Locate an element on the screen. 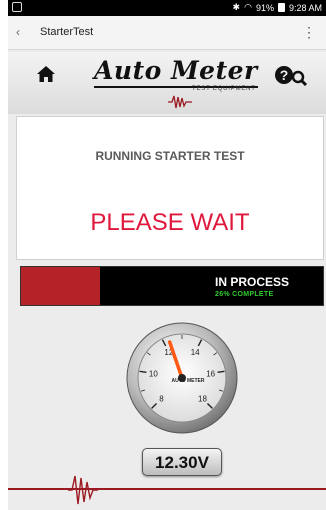 This screenshot has width=326, height=510. title-bar: ‹ StarterTest ⋮ is located at coordinates (167, 33).